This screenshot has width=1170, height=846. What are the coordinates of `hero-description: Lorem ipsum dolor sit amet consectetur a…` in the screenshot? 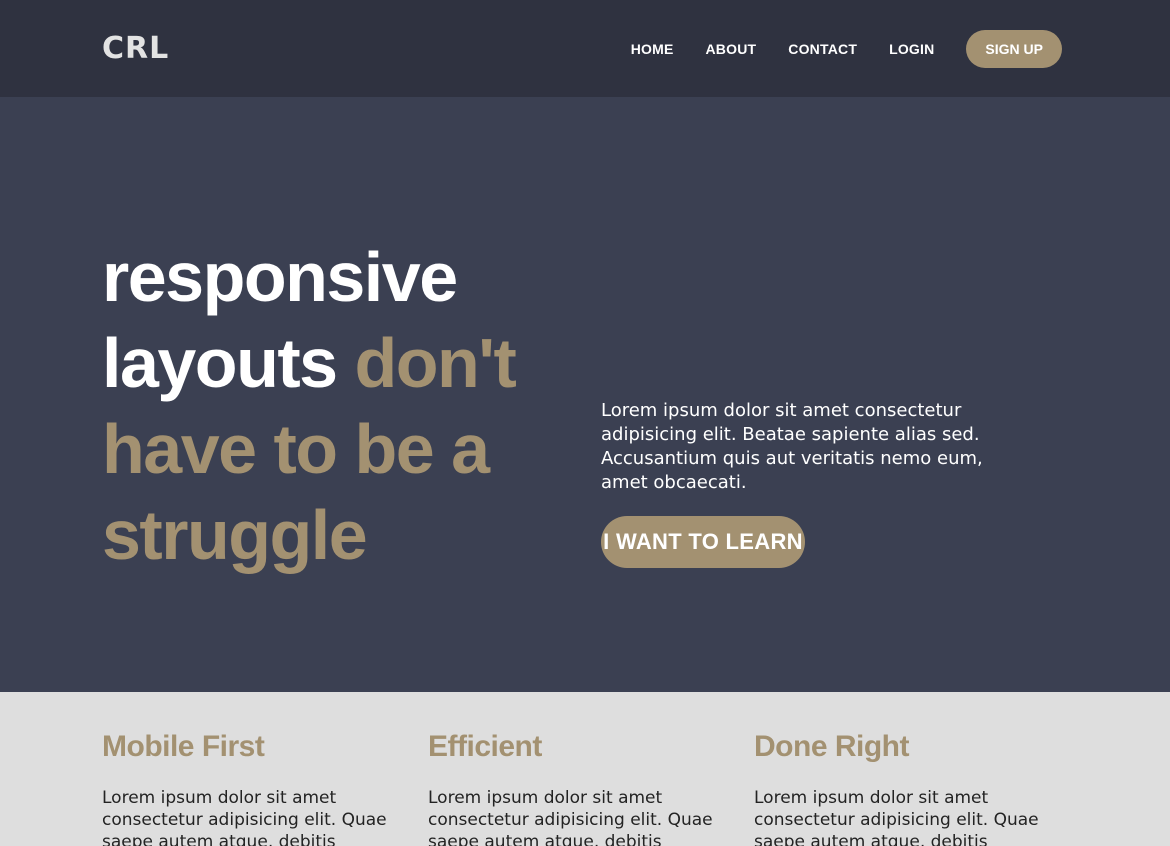 It's located at (792, 446).